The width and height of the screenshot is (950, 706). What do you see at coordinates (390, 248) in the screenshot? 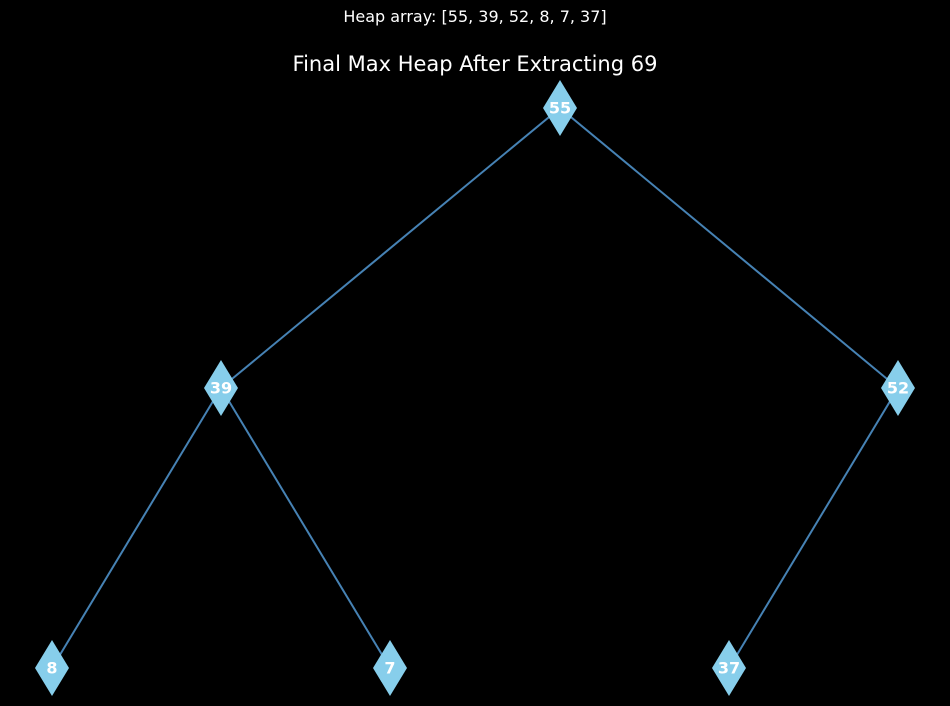
I see `edge-n0-n1` at bounding box center [390, 248].